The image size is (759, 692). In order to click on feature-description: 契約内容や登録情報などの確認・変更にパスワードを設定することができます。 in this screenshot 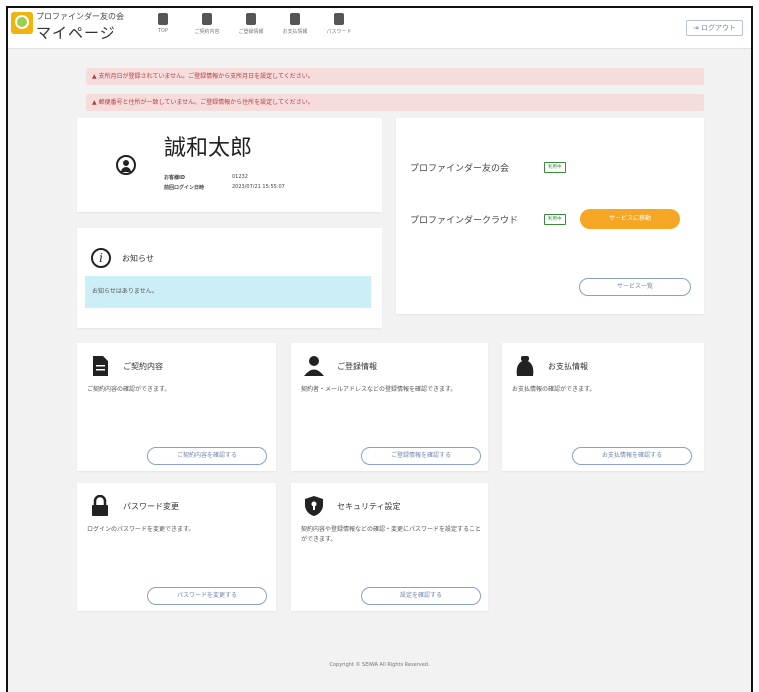, I will do `click(391, 534)`.